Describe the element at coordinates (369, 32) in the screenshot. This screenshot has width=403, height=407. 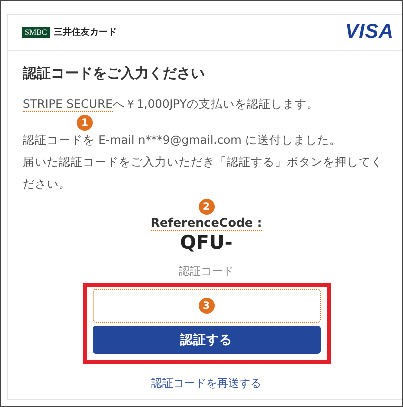
I see `card-network-logo: VISA` at that location.